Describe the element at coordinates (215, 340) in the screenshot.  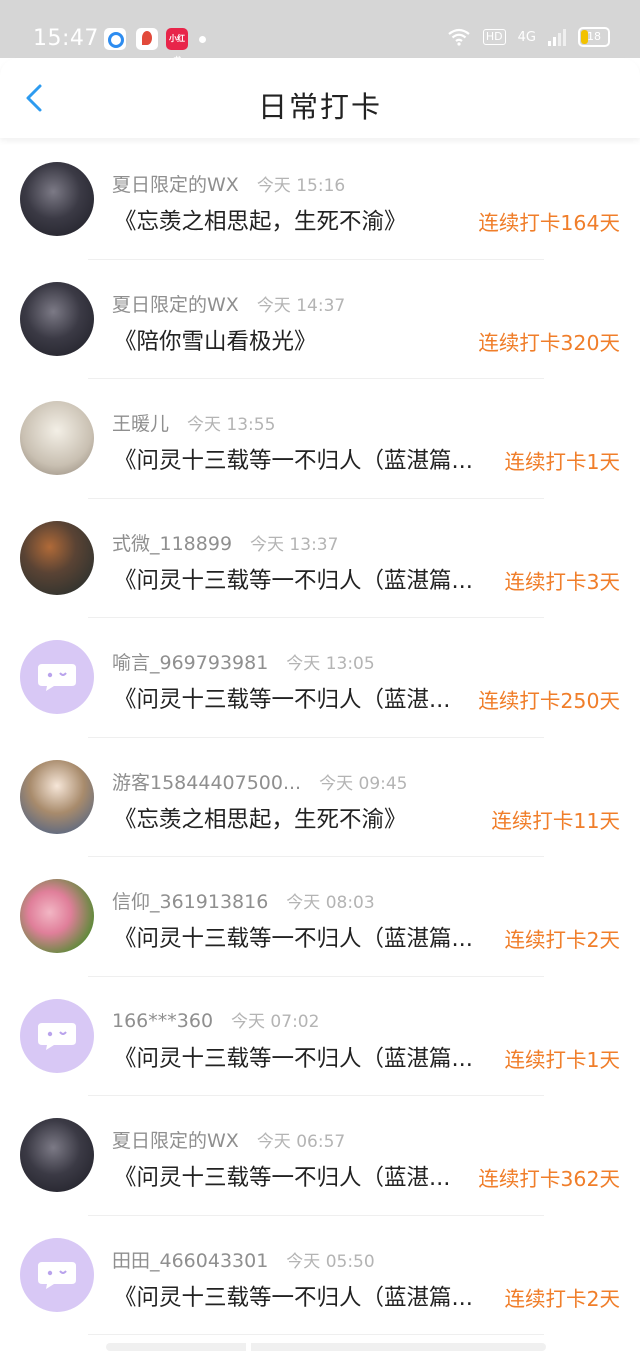
I see `checkin-title: 《陪你雪山看极光》` at that location.